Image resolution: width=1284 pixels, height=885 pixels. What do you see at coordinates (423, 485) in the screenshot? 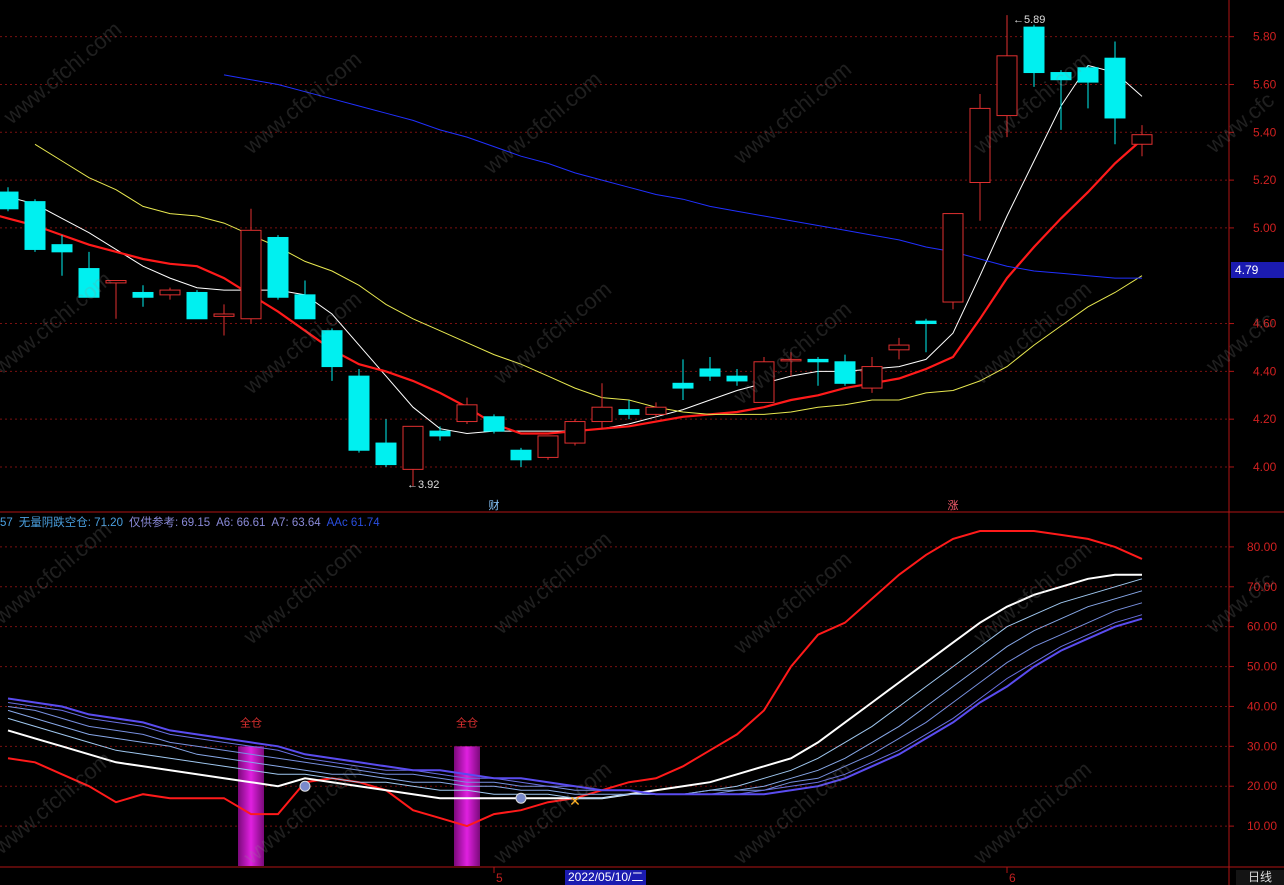
I see `low-annotation: ←3.92` at bounding box center [423, 485].